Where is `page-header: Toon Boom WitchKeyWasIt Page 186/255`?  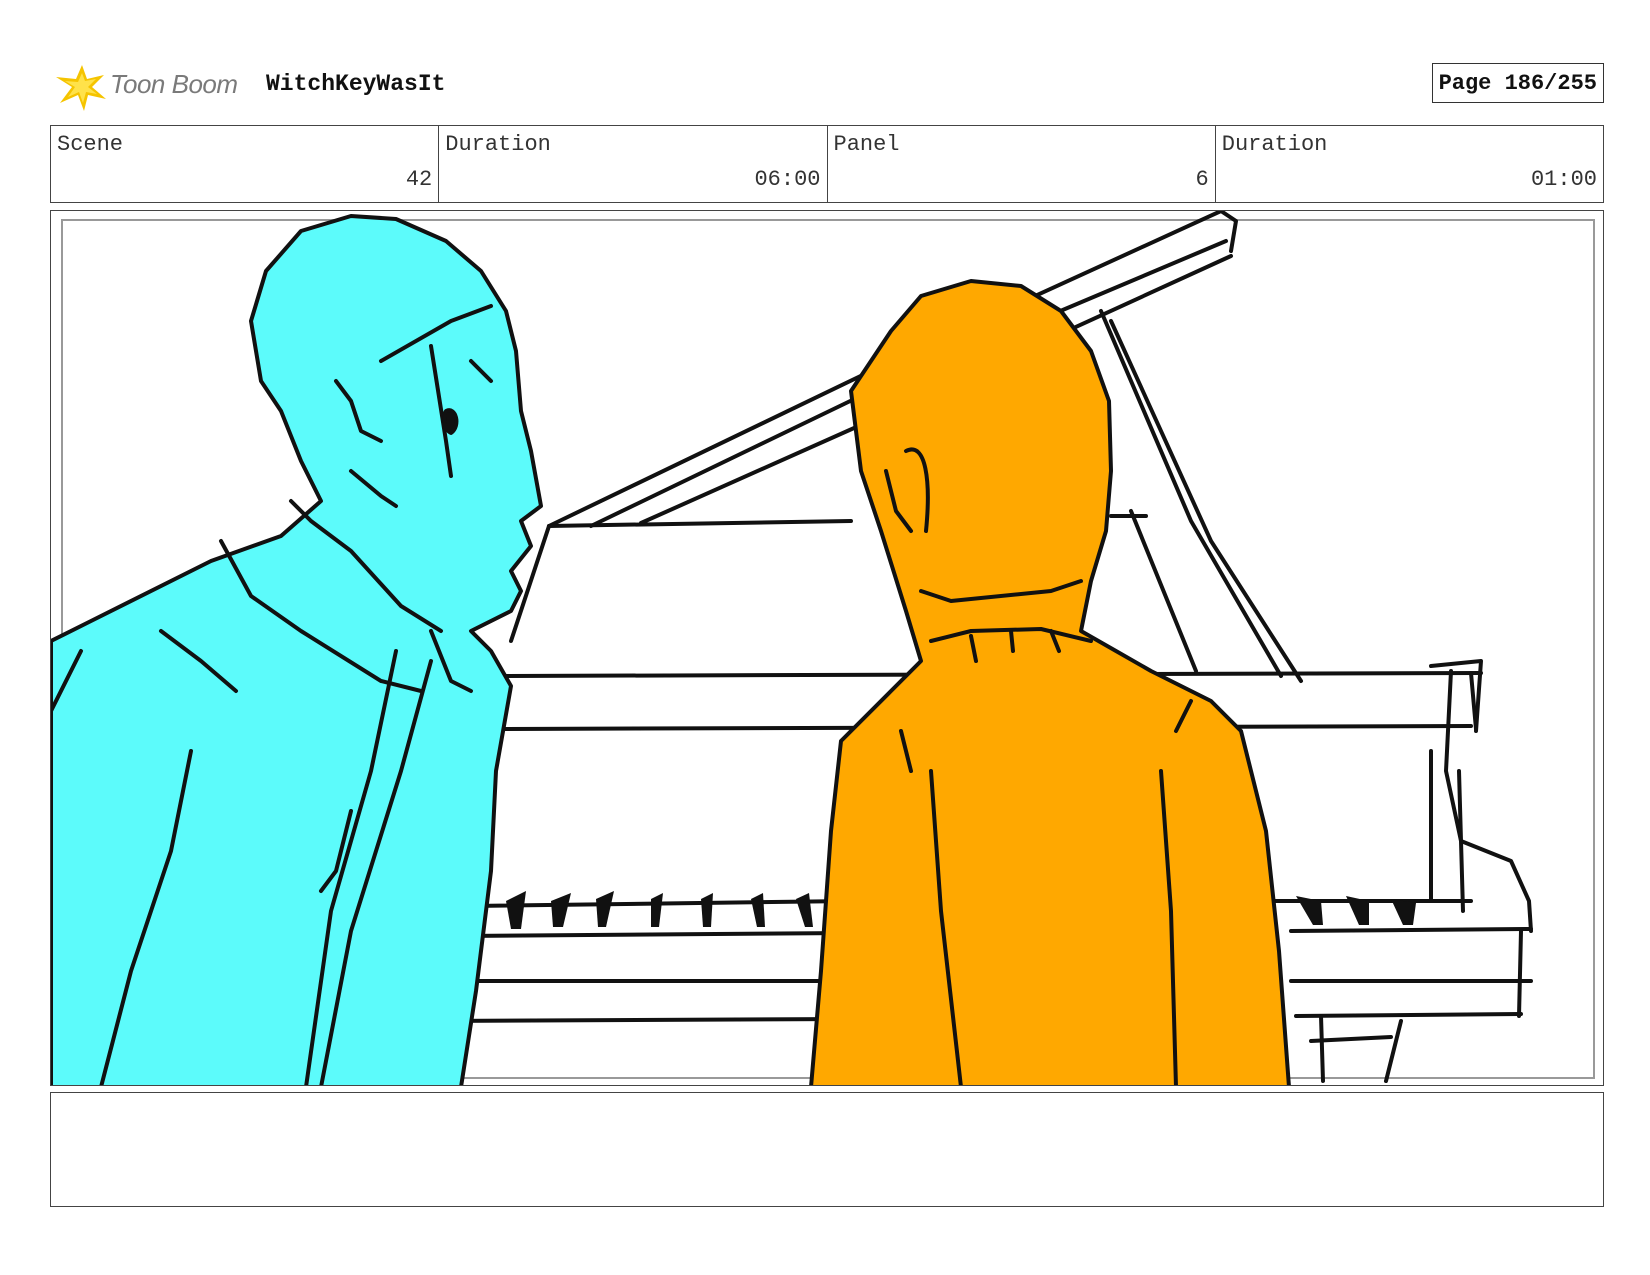
page-header: Toon Boom WitchKeyWasIt Page 186/255 is located at coordinates (827, 85).